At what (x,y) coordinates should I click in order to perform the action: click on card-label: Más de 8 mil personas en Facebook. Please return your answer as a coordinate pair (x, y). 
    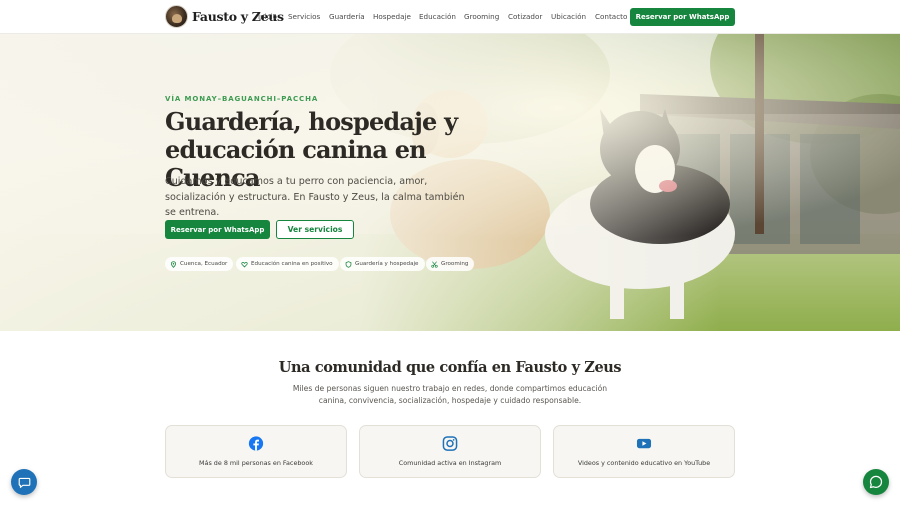
    Looking at the image, I should click on (256, 463).